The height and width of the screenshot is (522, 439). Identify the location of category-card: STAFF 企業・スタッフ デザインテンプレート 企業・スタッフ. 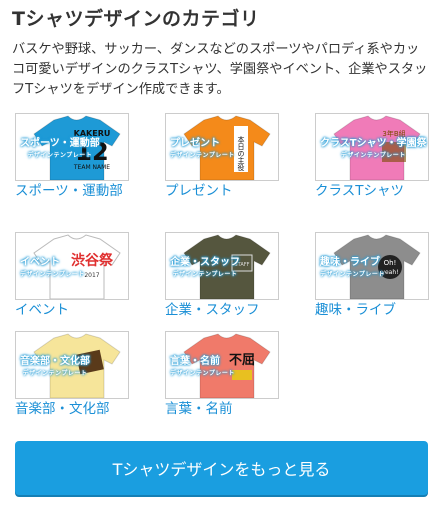
(223, 276).